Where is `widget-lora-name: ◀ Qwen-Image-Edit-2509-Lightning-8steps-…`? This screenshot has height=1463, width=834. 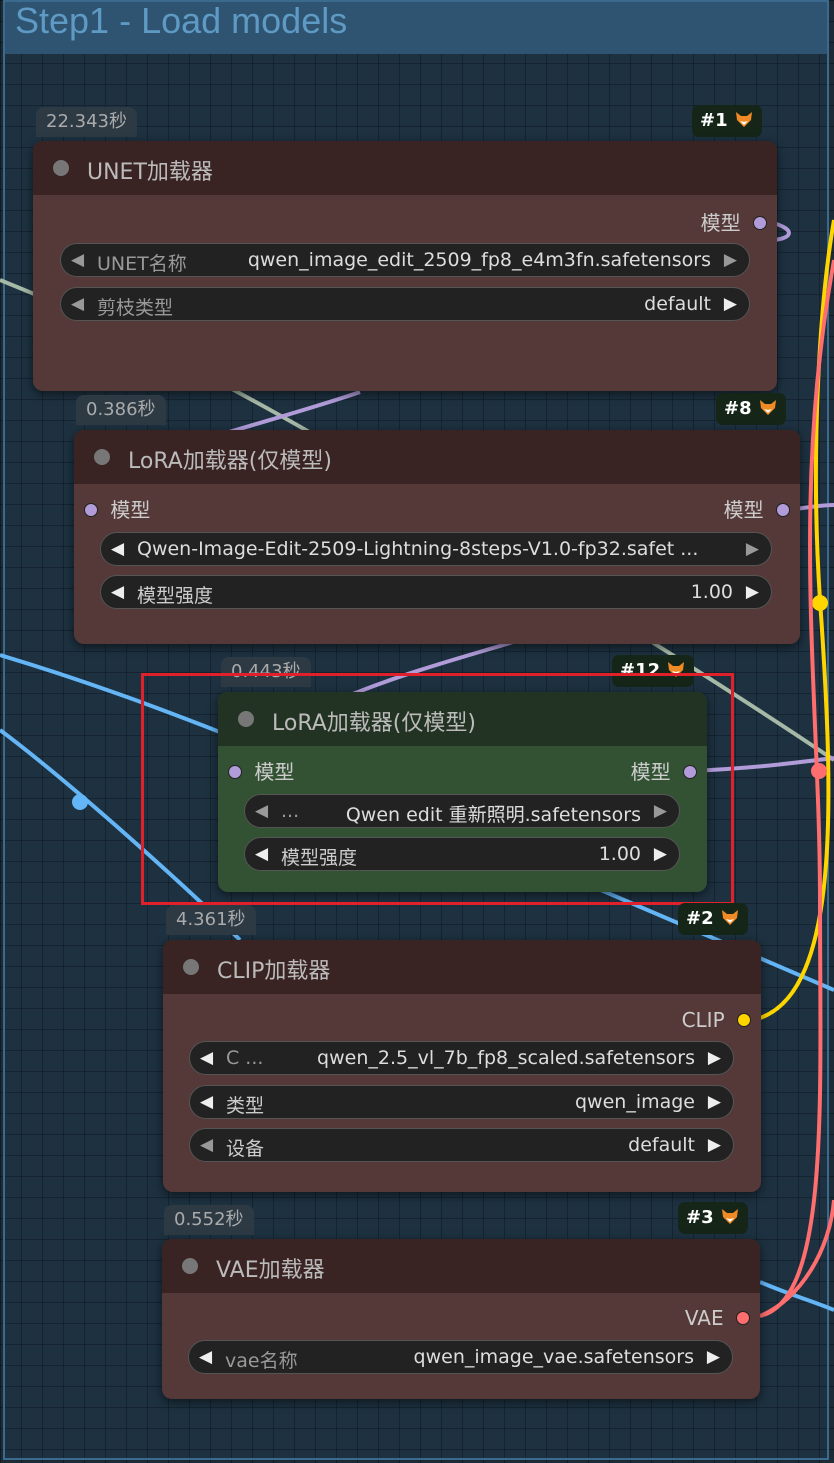
widget-lora-name: ◀ Qwen-Image-Edit-2509-Lightning-8steps-… is located at coordinates (436, 549).